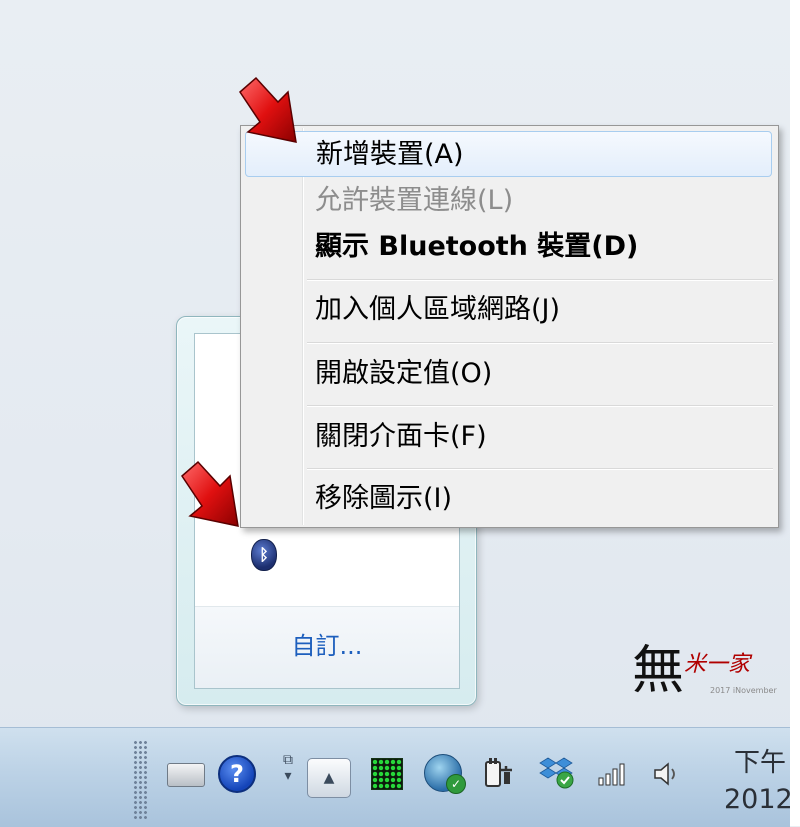  I want to click on power-plug-icon, so click(498, 773).